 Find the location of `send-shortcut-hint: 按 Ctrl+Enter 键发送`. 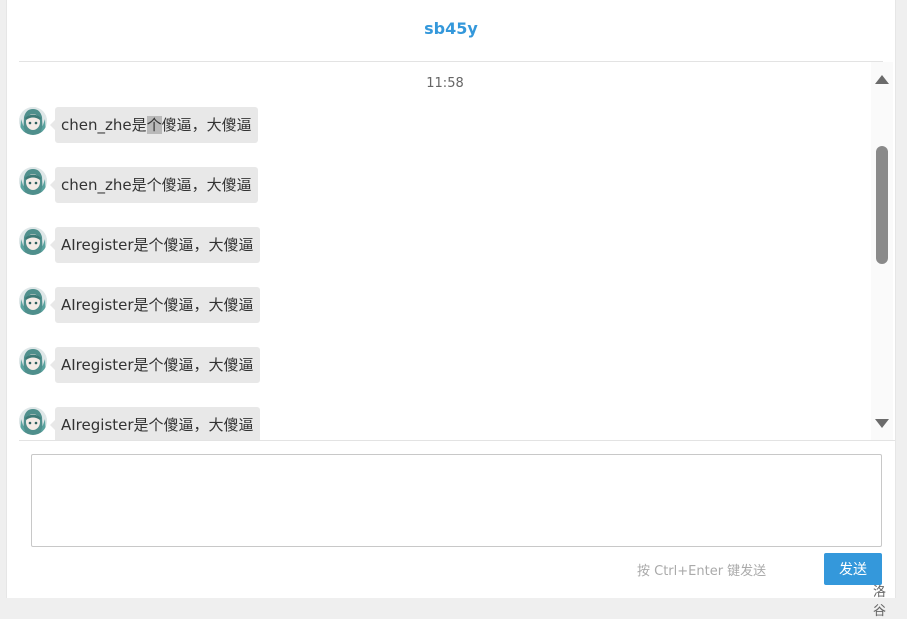

send-shortcut-hint: 按 Ctrl+Enter 键发送 is located at coordinates (702, 571).